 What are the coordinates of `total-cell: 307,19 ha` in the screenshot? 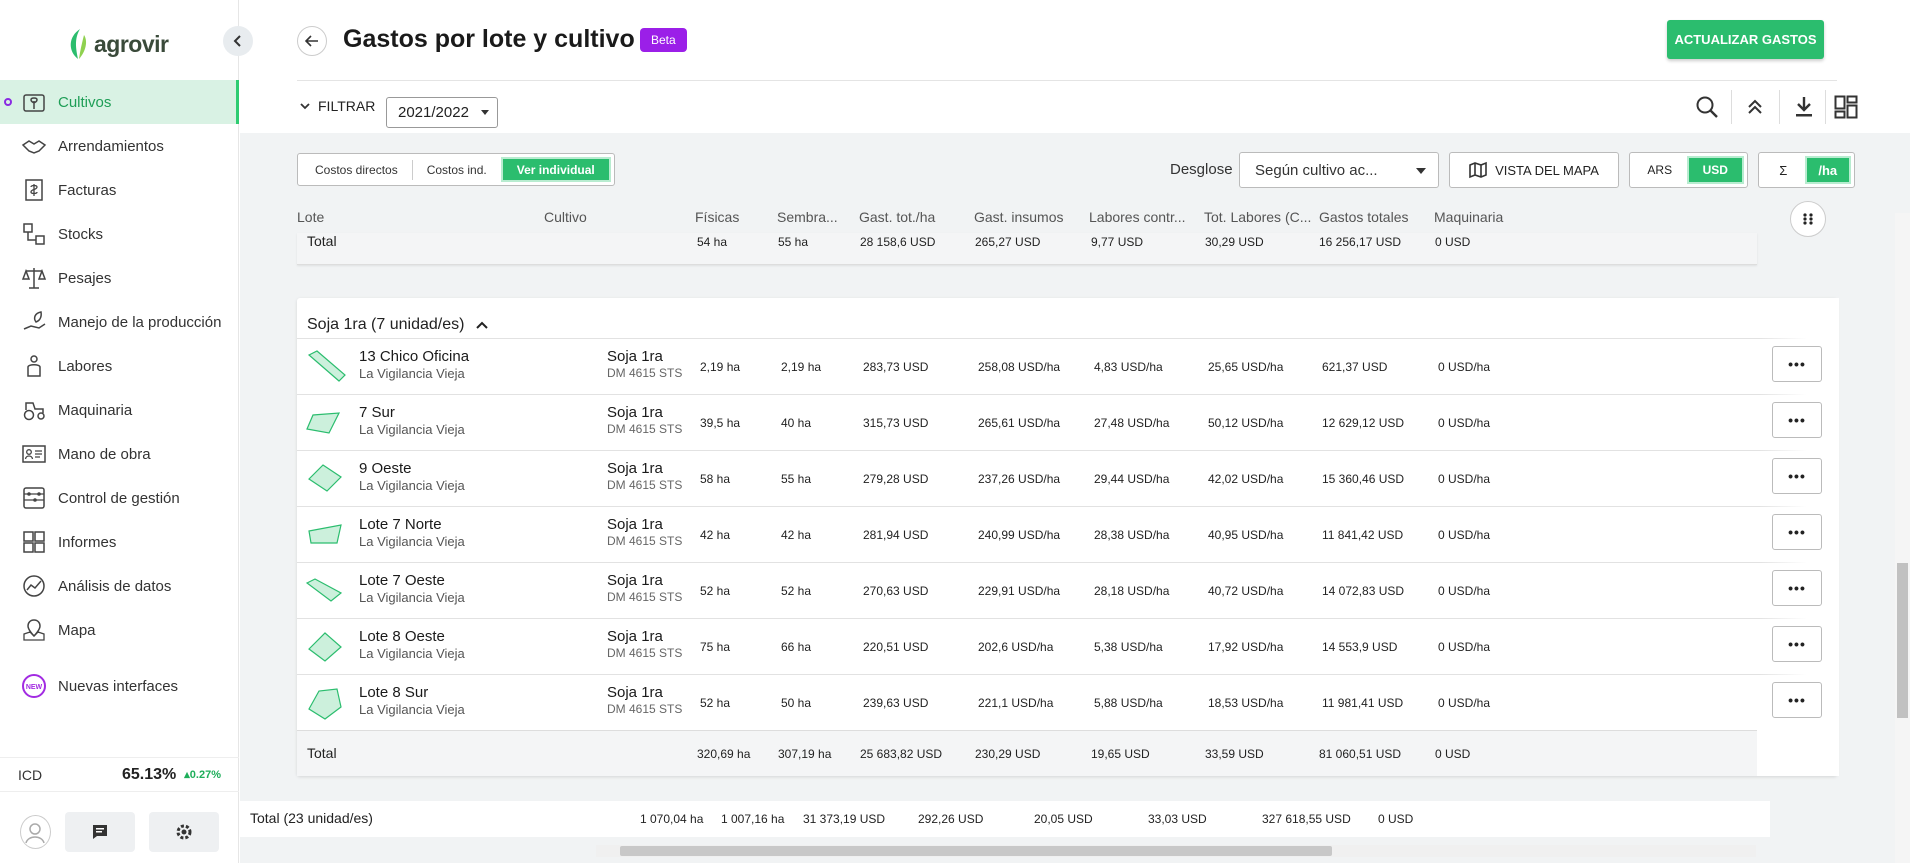 It's located at (805, 754).